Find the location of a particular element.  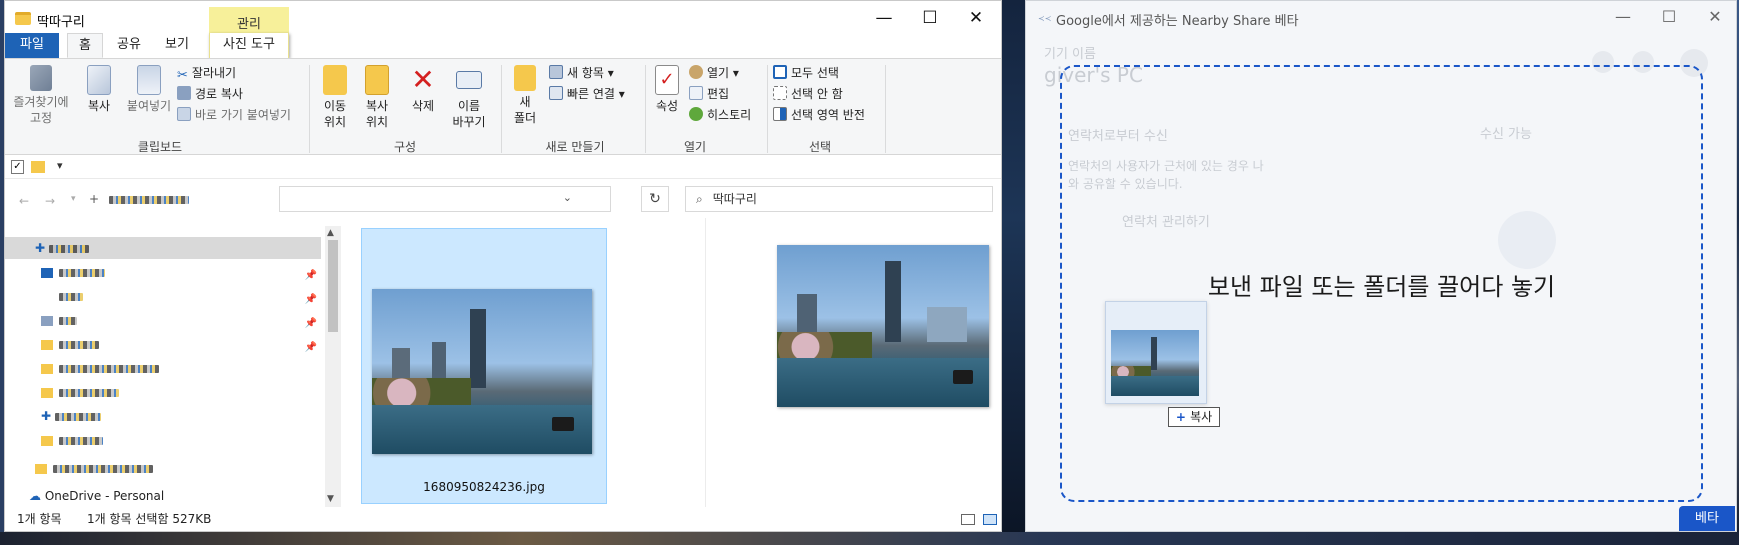

tab-file: 파일 is located at coordinates (32, 45).